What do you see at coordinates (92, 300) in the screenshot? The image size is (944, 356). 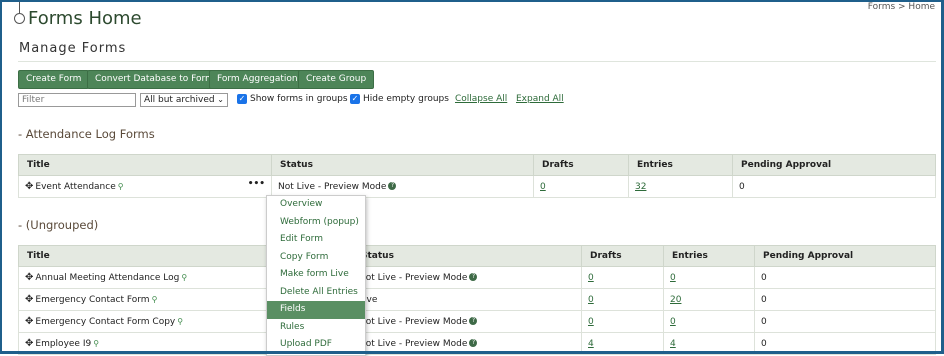 I see `form-title: Emergency Contact Form` at bounding box center [92, 300].